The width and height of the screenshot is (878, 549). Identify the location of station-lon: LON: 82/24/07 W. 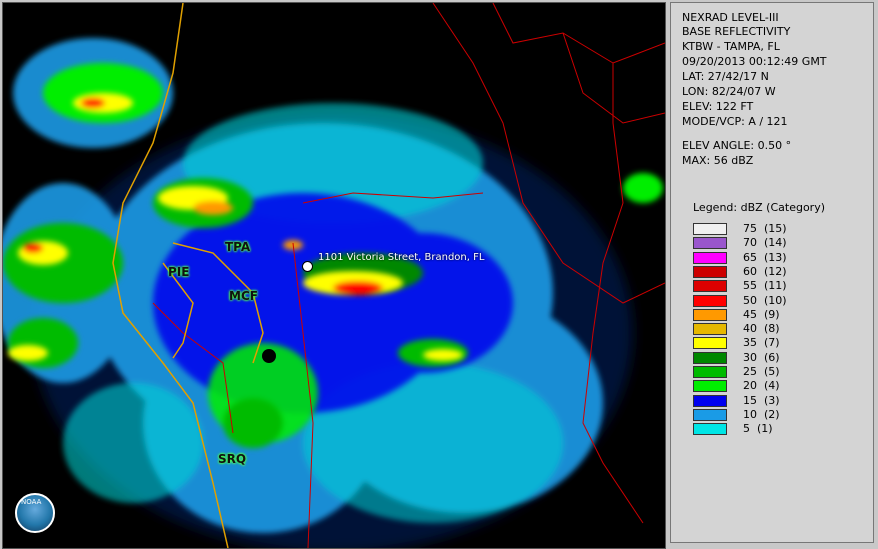
(729, 91).